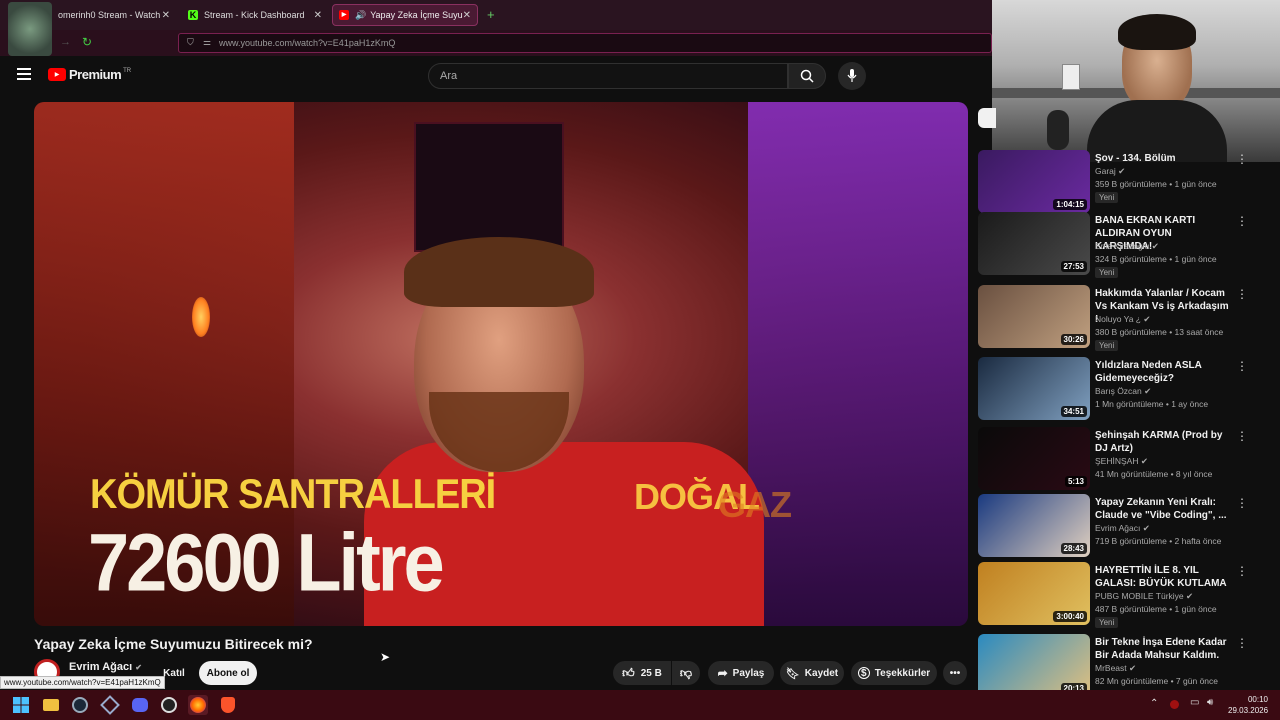 This screenshot has width=1280, height=720. Describe the element at coordinates (1034, 665) in the screenshot. I see `video-thumbnail: 20:13` at that location.